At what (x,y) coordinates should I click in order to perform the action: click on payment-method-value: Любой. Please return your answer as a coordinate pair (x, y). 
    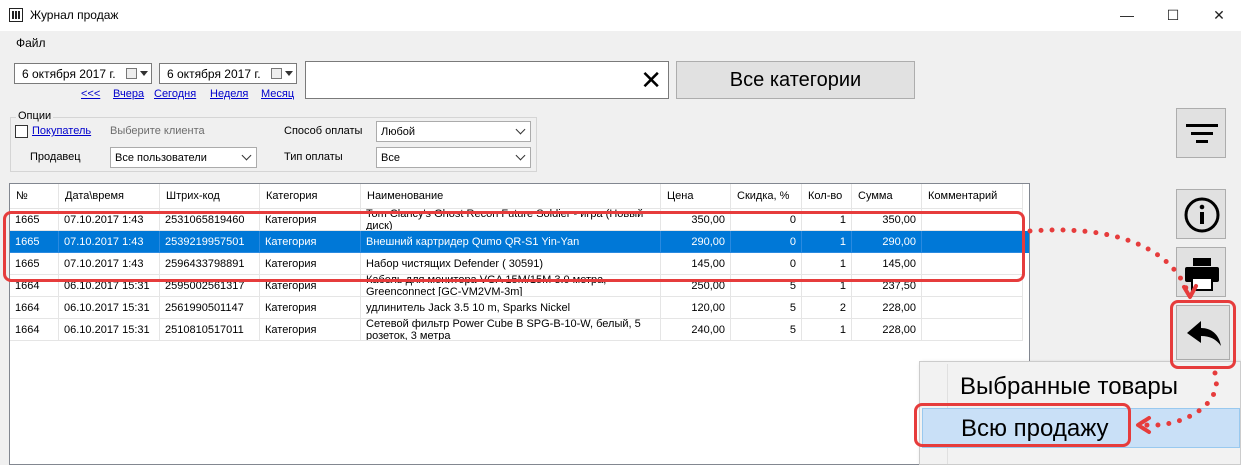
    Looking at the image, I should click on (398, 132).